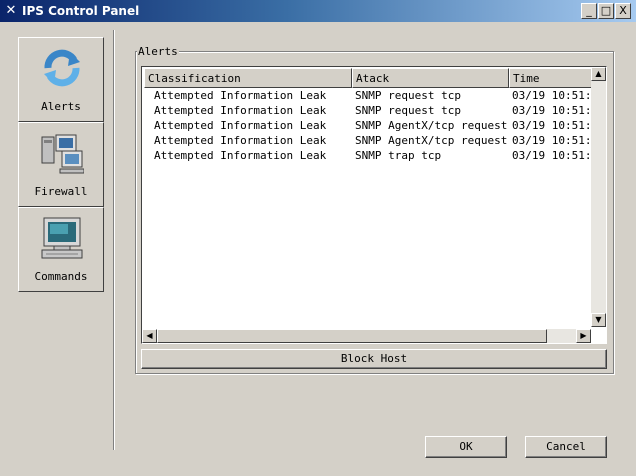 This screenshot has height=476, width=636. I want to click on scroll-down-button: ▼, so click(598, 320).